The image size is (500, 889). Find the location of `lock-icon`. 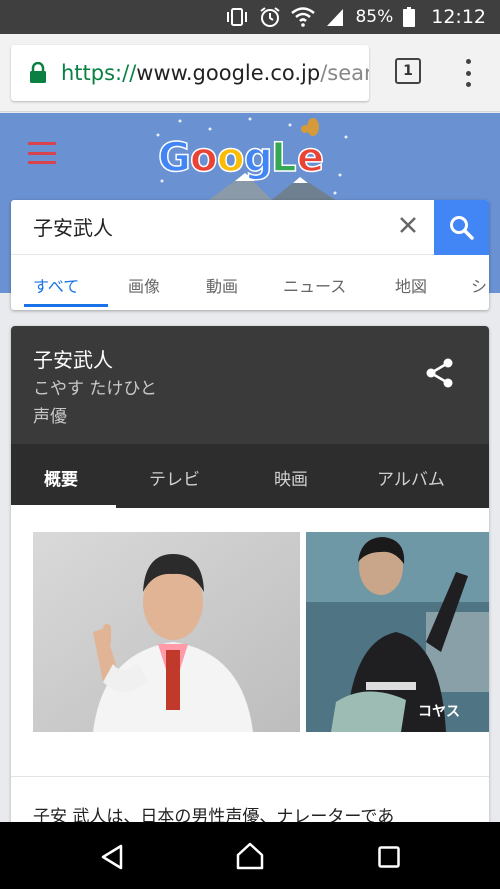

lock-icon is located at coordinates (38, 72).